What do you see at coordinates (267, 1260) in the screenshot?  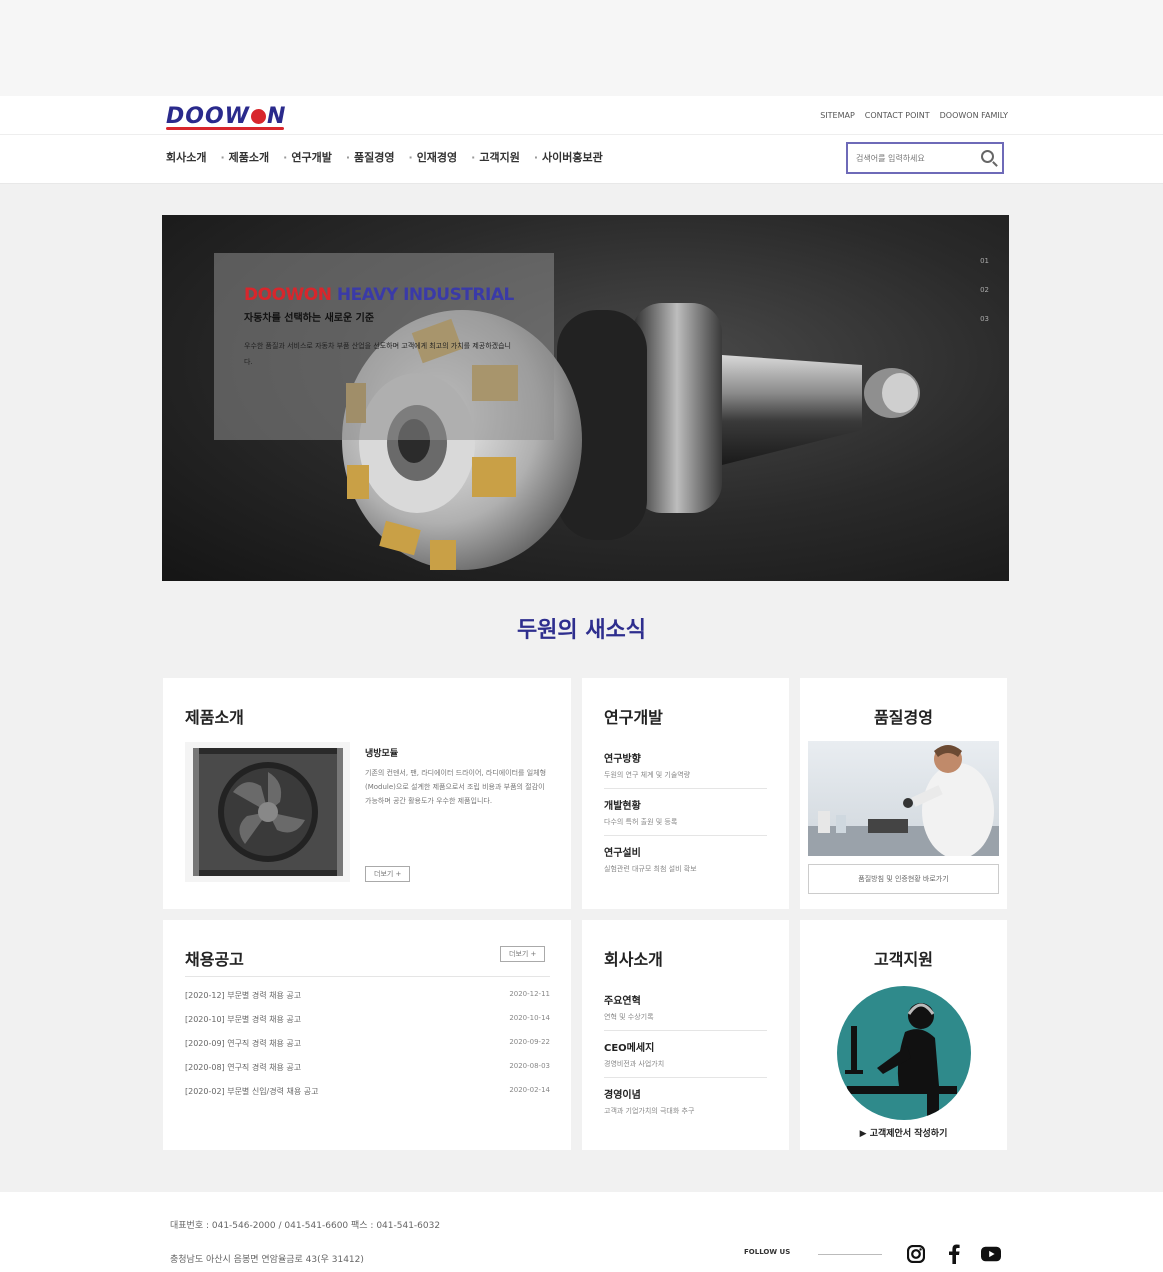 I see `footer-address: 충청남도 아산시 음봉면 연암율금로 43(우 31412)` at bounding box center [267, 1260].